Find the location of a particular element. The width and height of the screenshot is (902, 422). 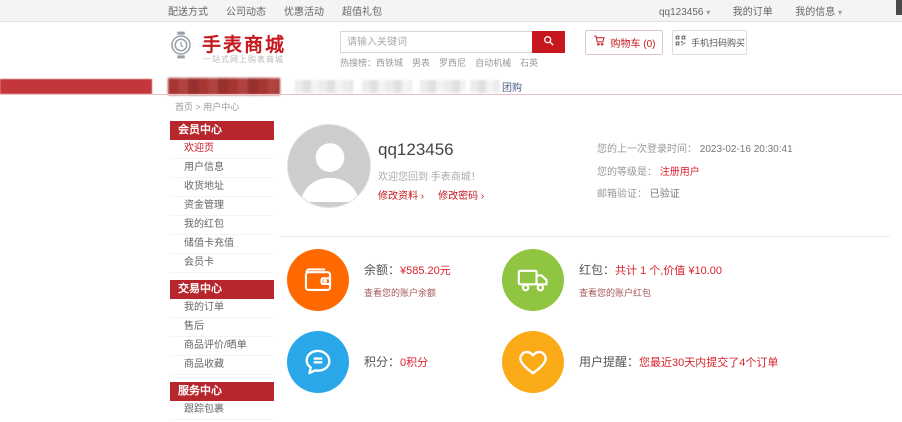

email-verify-label: 邮箱验证： is located at coordinates (622, 194).